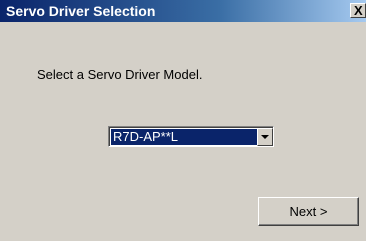  I want to click on next-button: Next >, so click(308, 211).